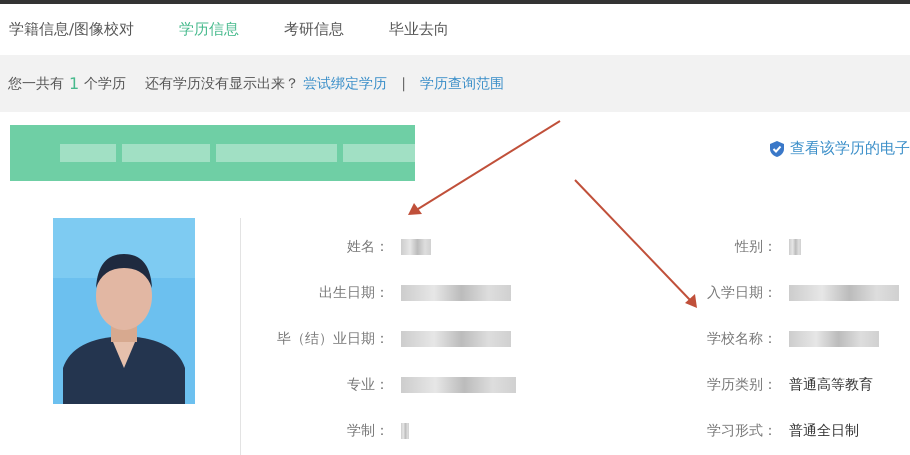  What do you see at coordinates (71, 29) in the screenshot?
I see `tab: 学籍信息/图像校对` at bounding box center [71, 29].